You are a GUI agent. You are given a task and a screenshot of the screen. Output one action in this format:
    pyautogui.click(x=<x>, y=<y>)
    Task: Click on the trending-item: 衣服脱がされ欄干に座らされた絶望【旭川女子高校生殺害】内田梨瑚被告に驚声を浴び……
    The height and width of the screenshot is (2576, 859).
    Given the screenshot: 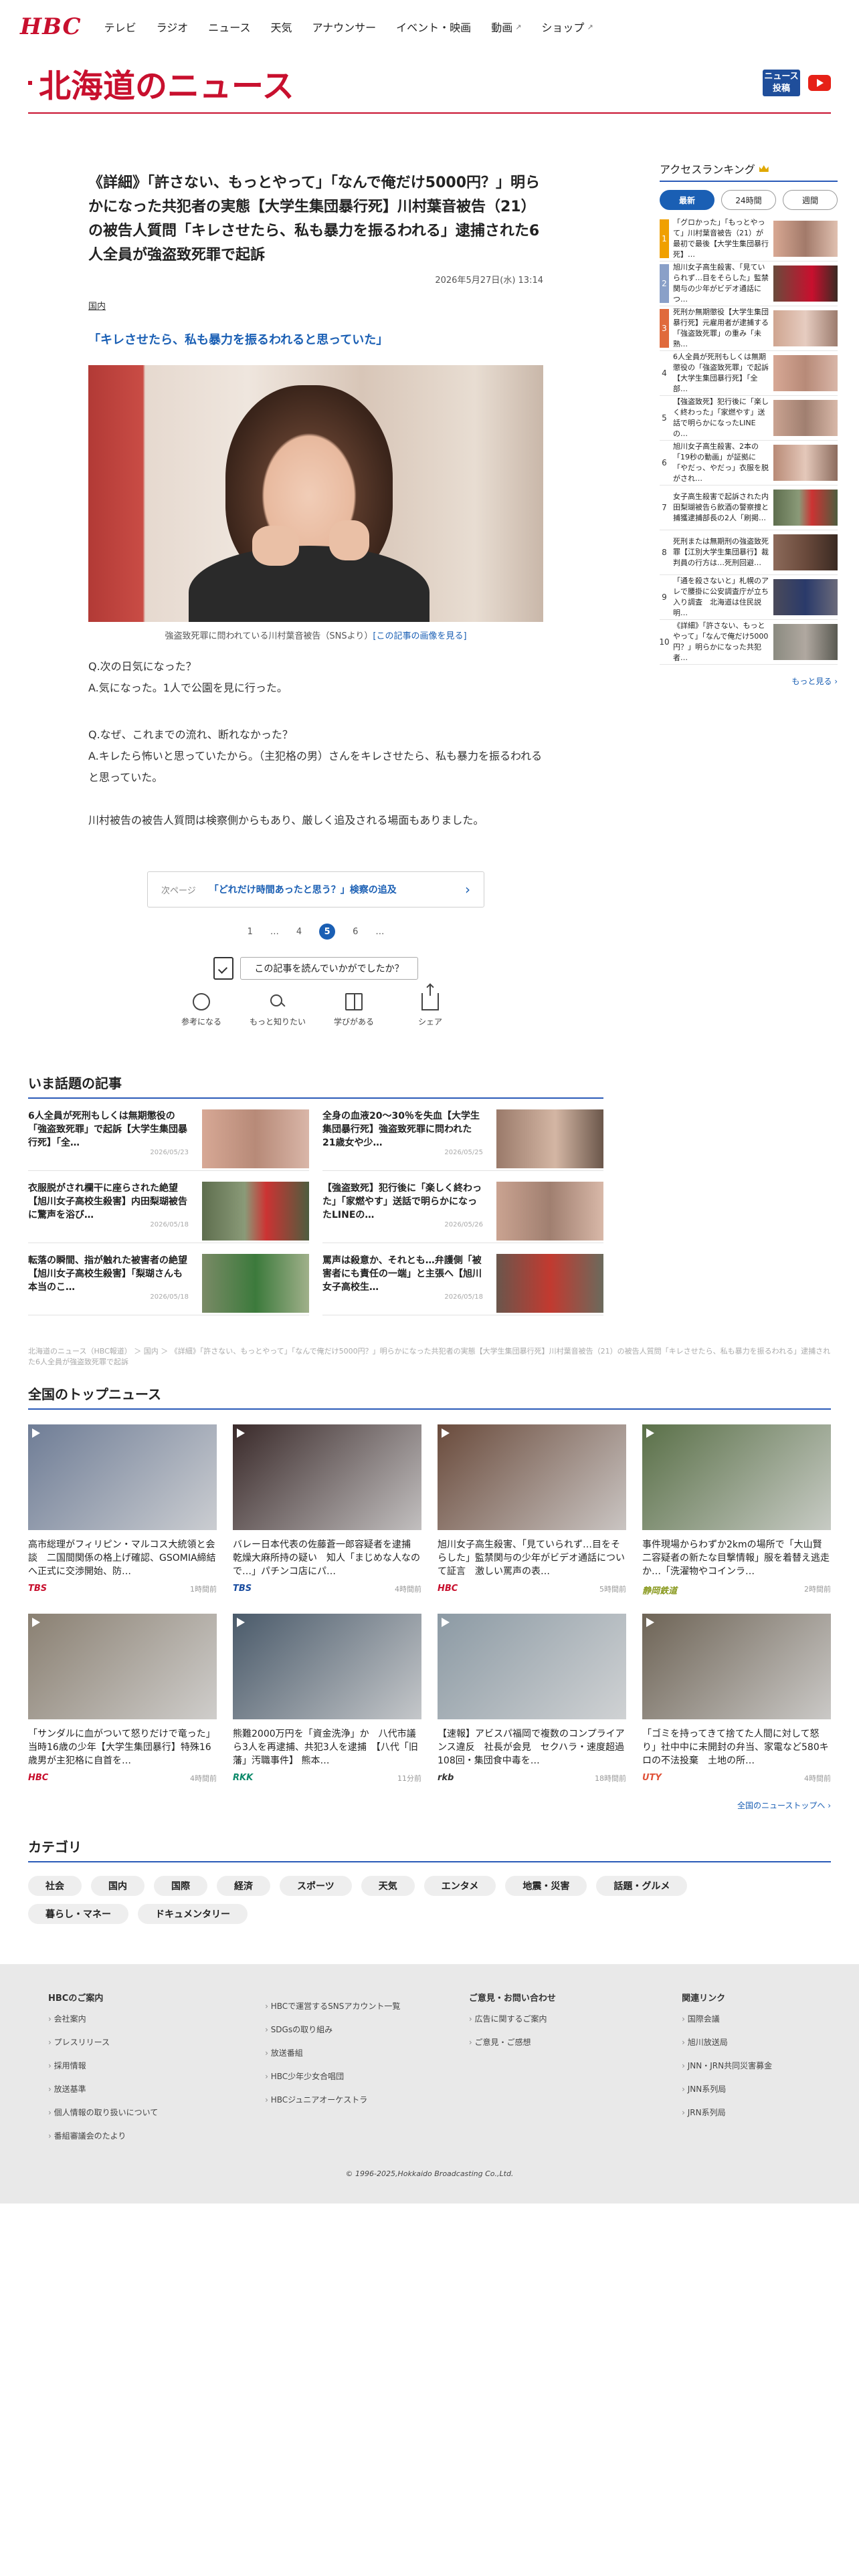 What is the action you would take?
    pyautogui.click(x=168, y=1207)
    